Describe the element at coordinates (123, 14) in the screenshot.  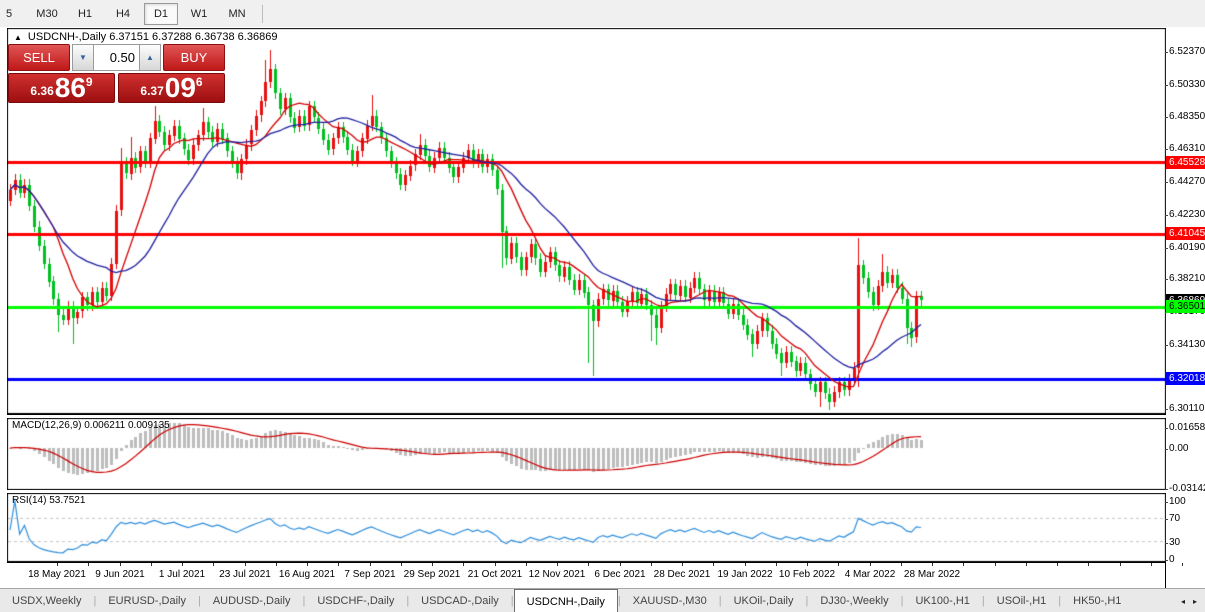
I see `timeframe-button-h4: H4` at that location.